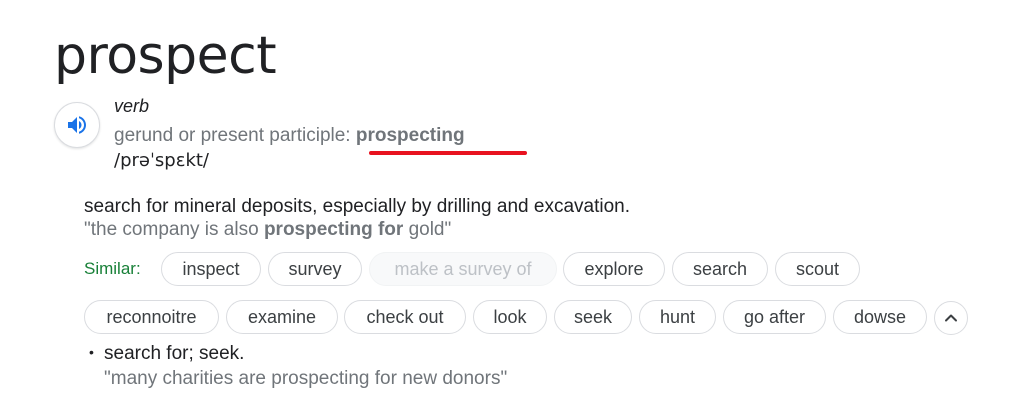 The width and height of the screenshot is (1024, 420). Describe the element at coordinates (463, 269) in the screenshot. I see `similar-chip-make-a-survey-of: make a survey of` at that location.